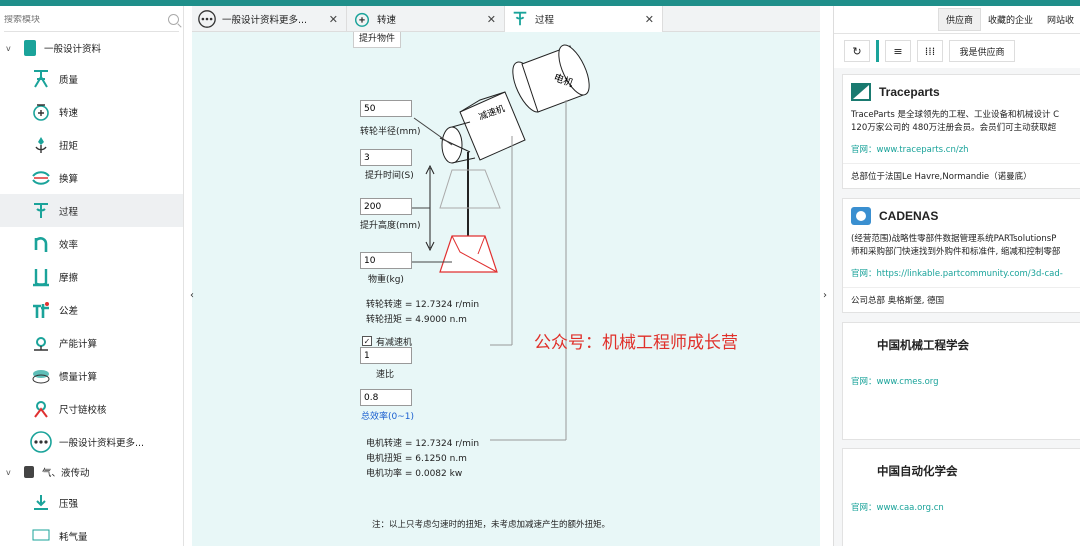 This screenshot has width=1080, height=546. Describe the element at coordinates (636, 343) in the screenshot. I see `watermark-text: 公众号：机械工程师成长营` at that location.